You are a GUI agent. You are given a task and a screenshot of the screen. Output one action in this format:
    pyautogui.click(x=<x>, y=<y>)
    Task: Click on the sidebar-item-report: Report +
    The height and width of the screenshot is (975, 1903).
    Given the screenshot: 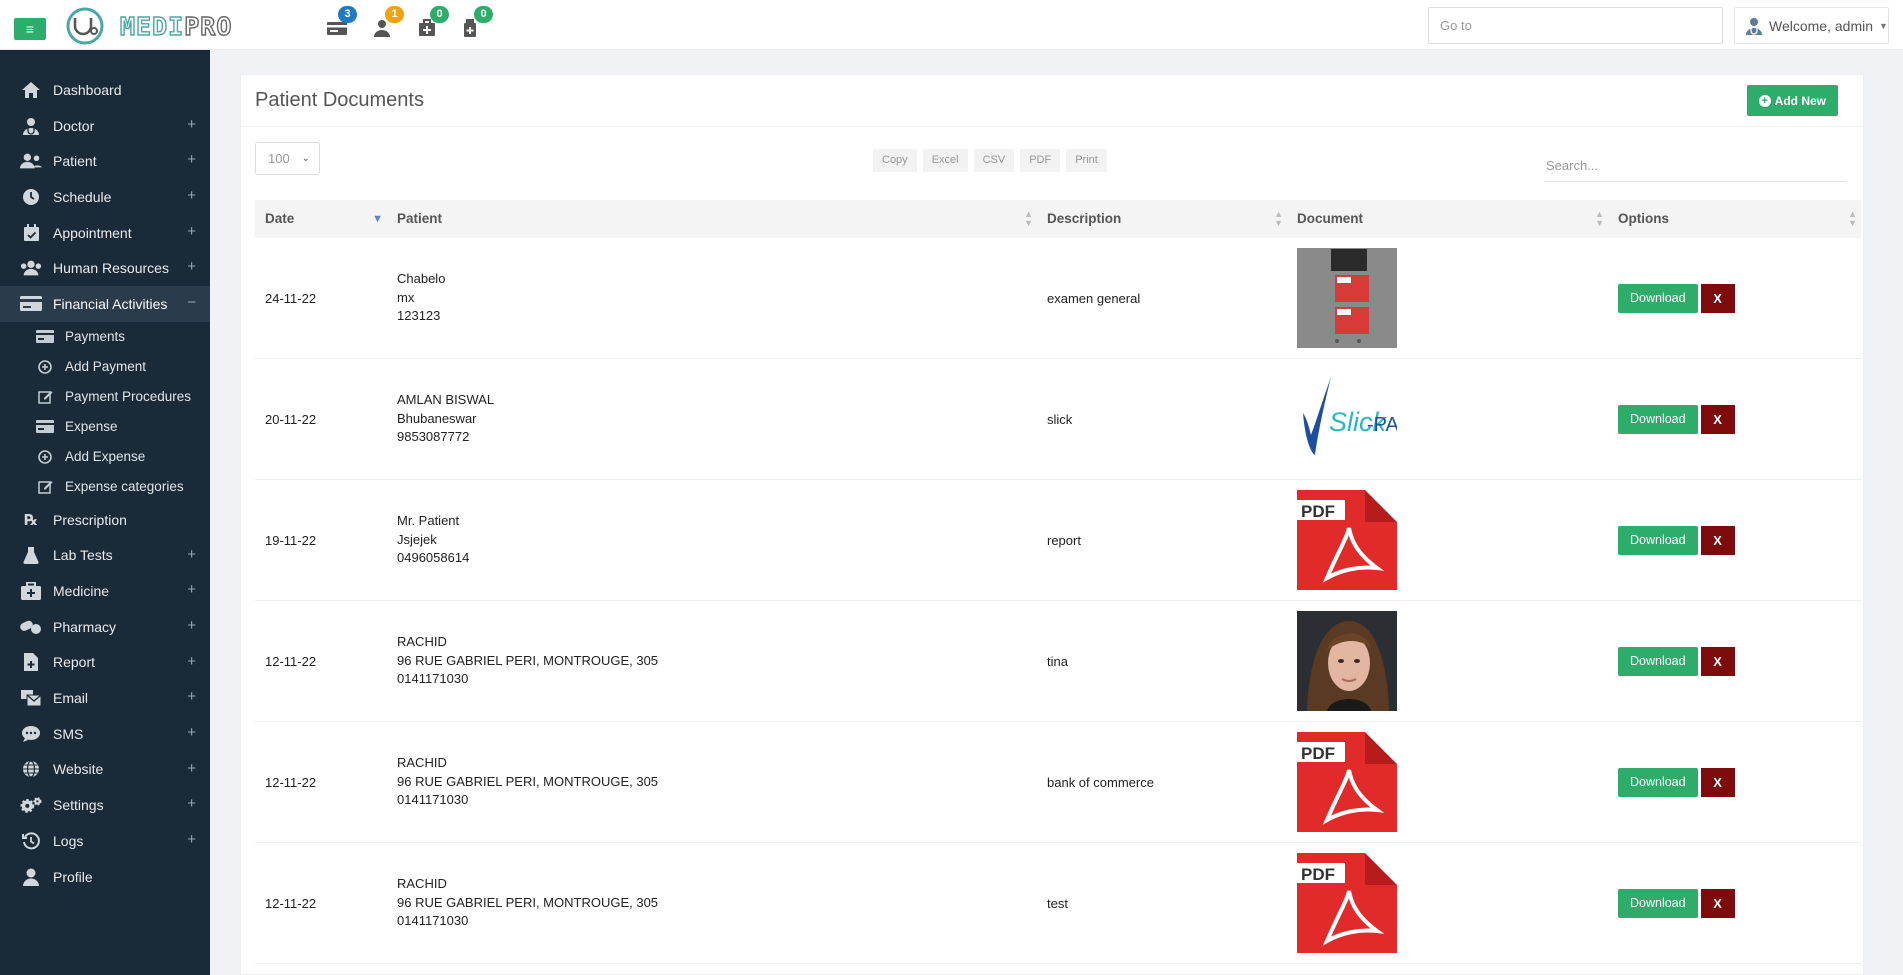 What is the action you would take?
    pyautogui.click(x=105, y=663)
    